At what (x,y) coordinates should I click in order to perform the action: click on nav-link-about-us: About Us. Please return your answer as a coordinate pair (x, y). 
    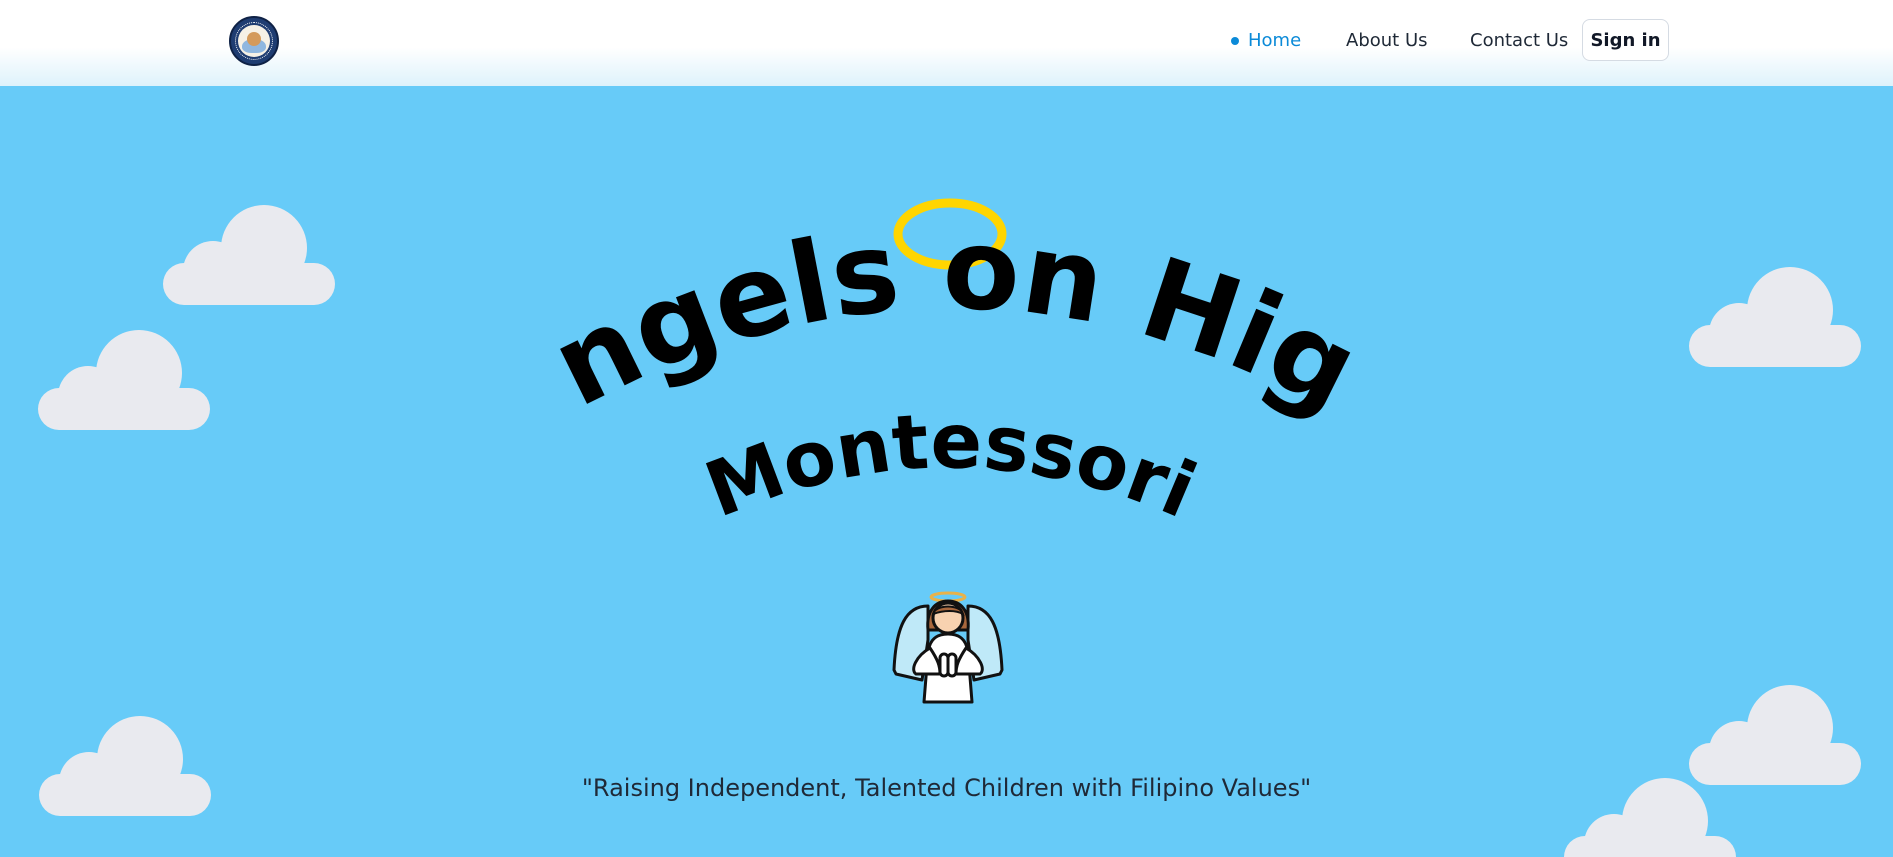
    Looking at the image, I should click on (1387, 41).